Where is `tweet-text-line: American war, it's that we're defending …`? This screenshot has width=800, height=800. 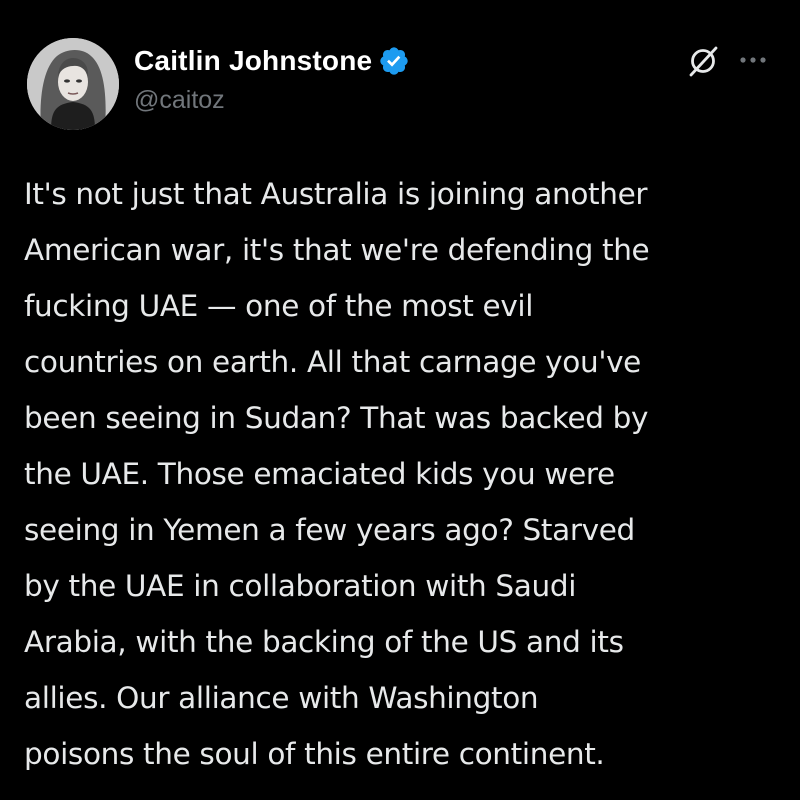
tweet-text-line: American war, it's that we're defending … is located at coordinates (337, 250).